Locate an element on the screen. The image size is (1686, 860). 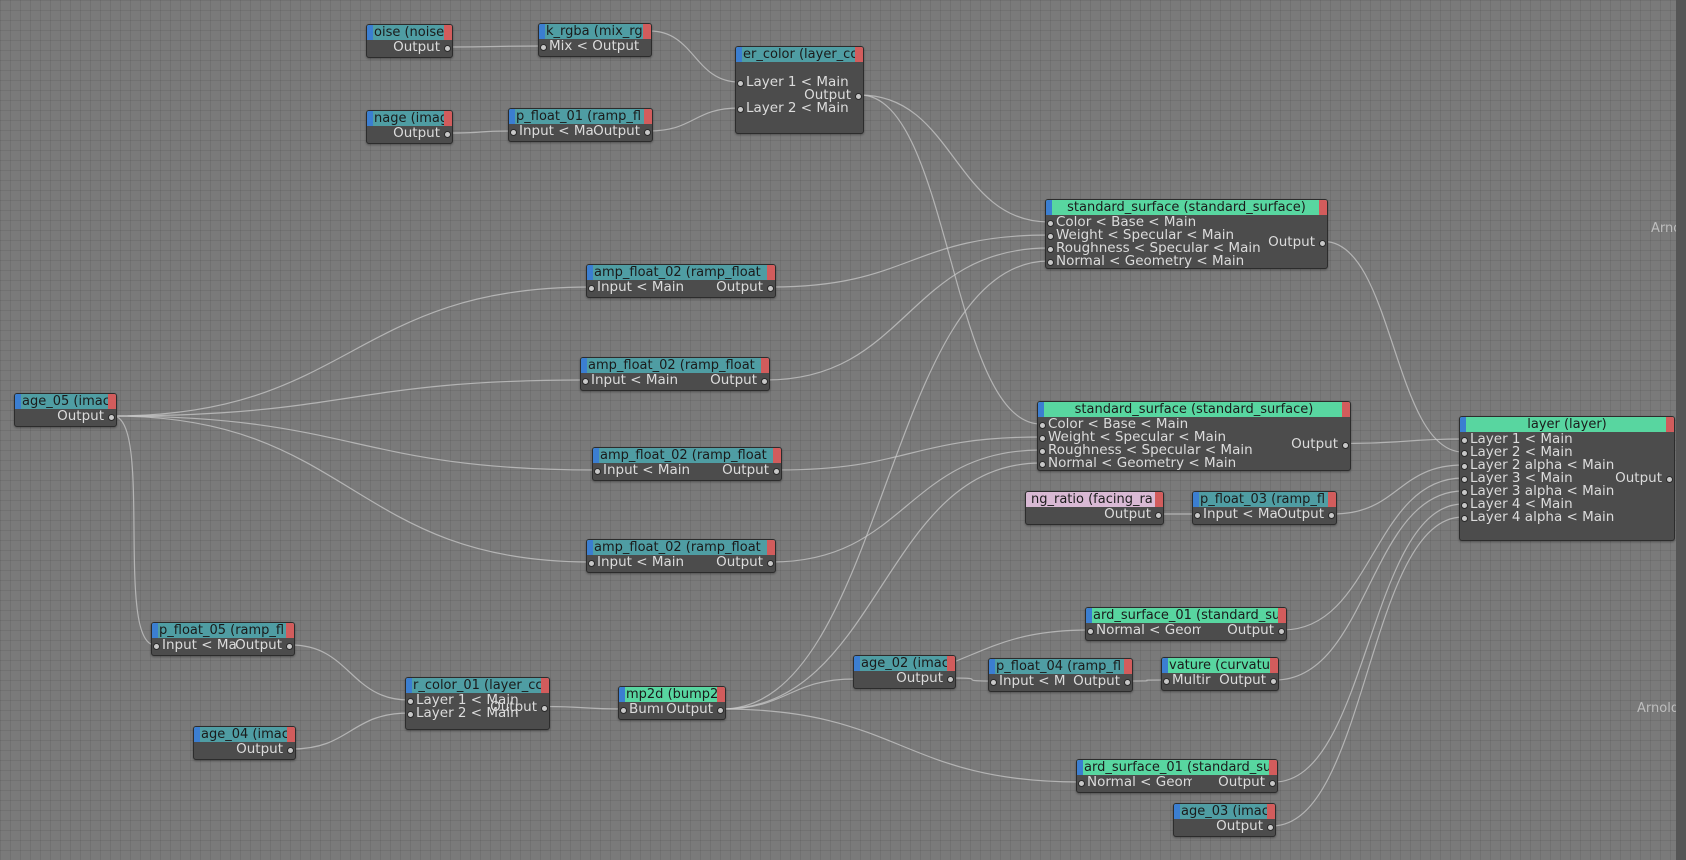
node-header: vature (curvatu is located at coordinates (1220, 665).